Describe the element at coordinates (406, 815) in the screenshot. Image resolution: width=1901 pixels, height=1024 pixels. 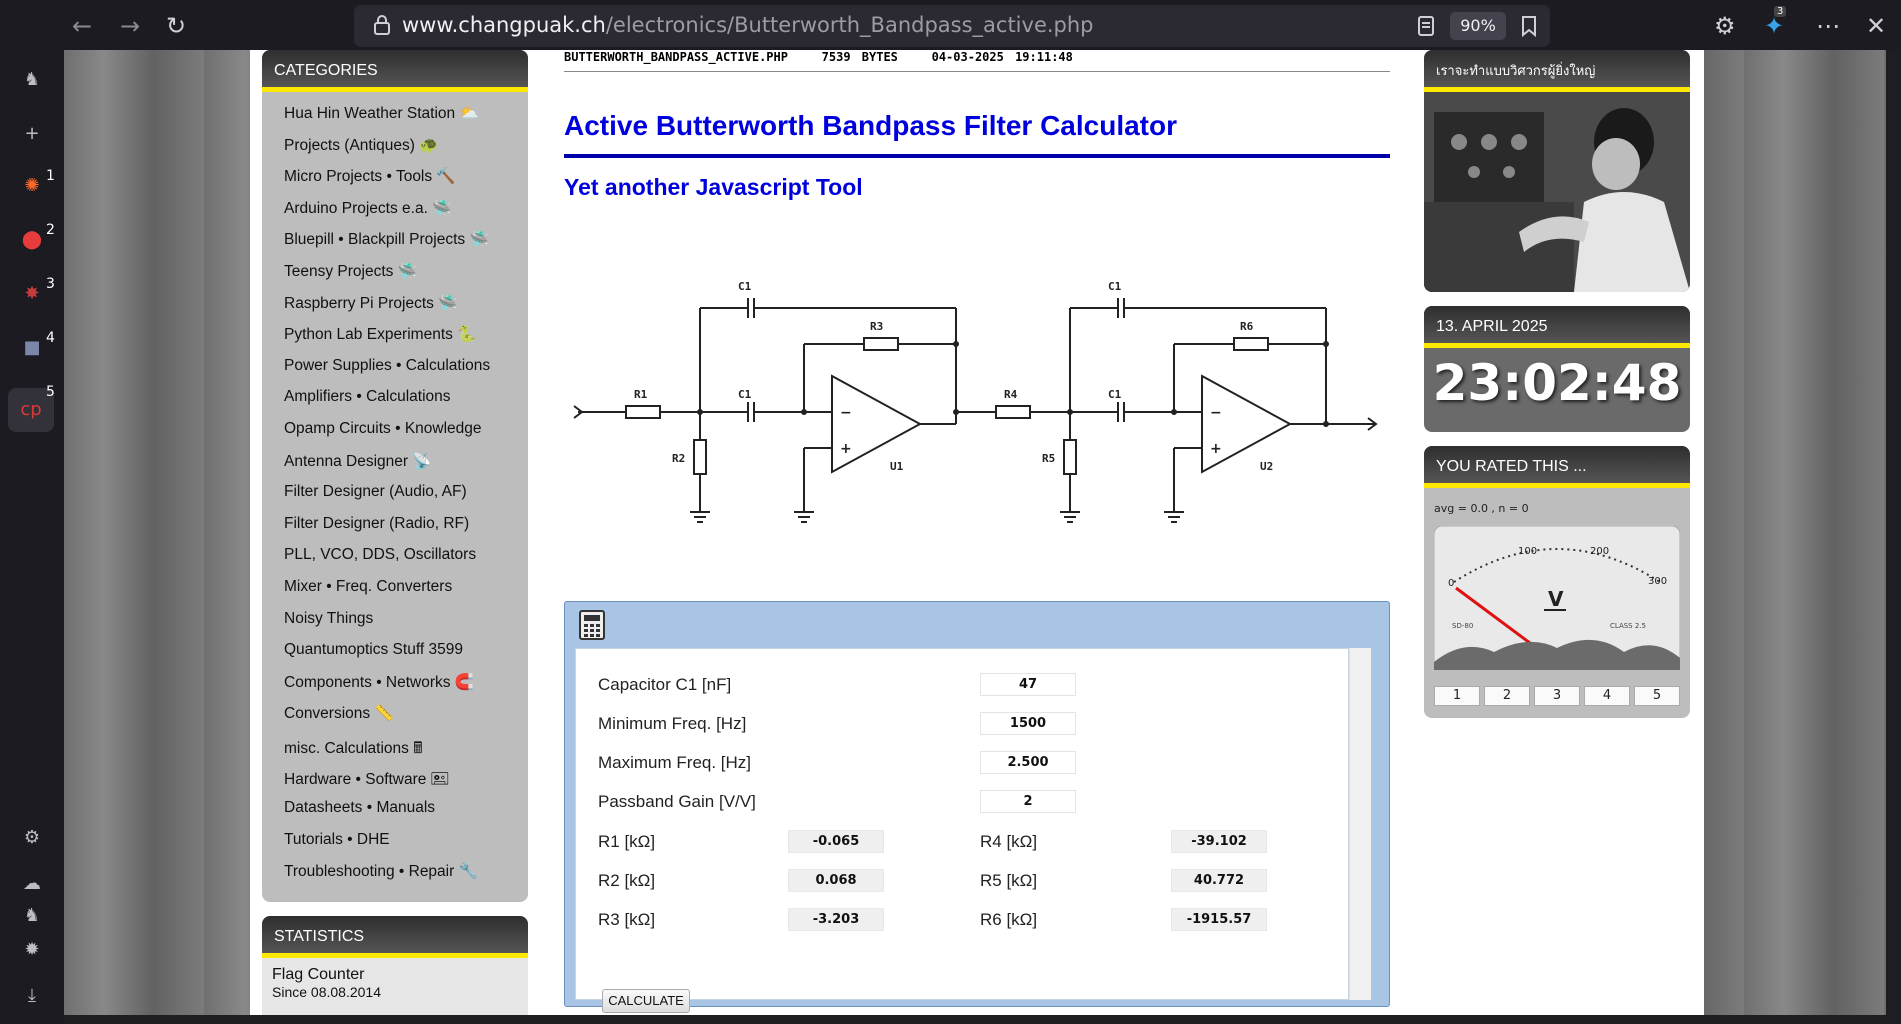
I see `category-link: Datasheets • Manuals` at that location.